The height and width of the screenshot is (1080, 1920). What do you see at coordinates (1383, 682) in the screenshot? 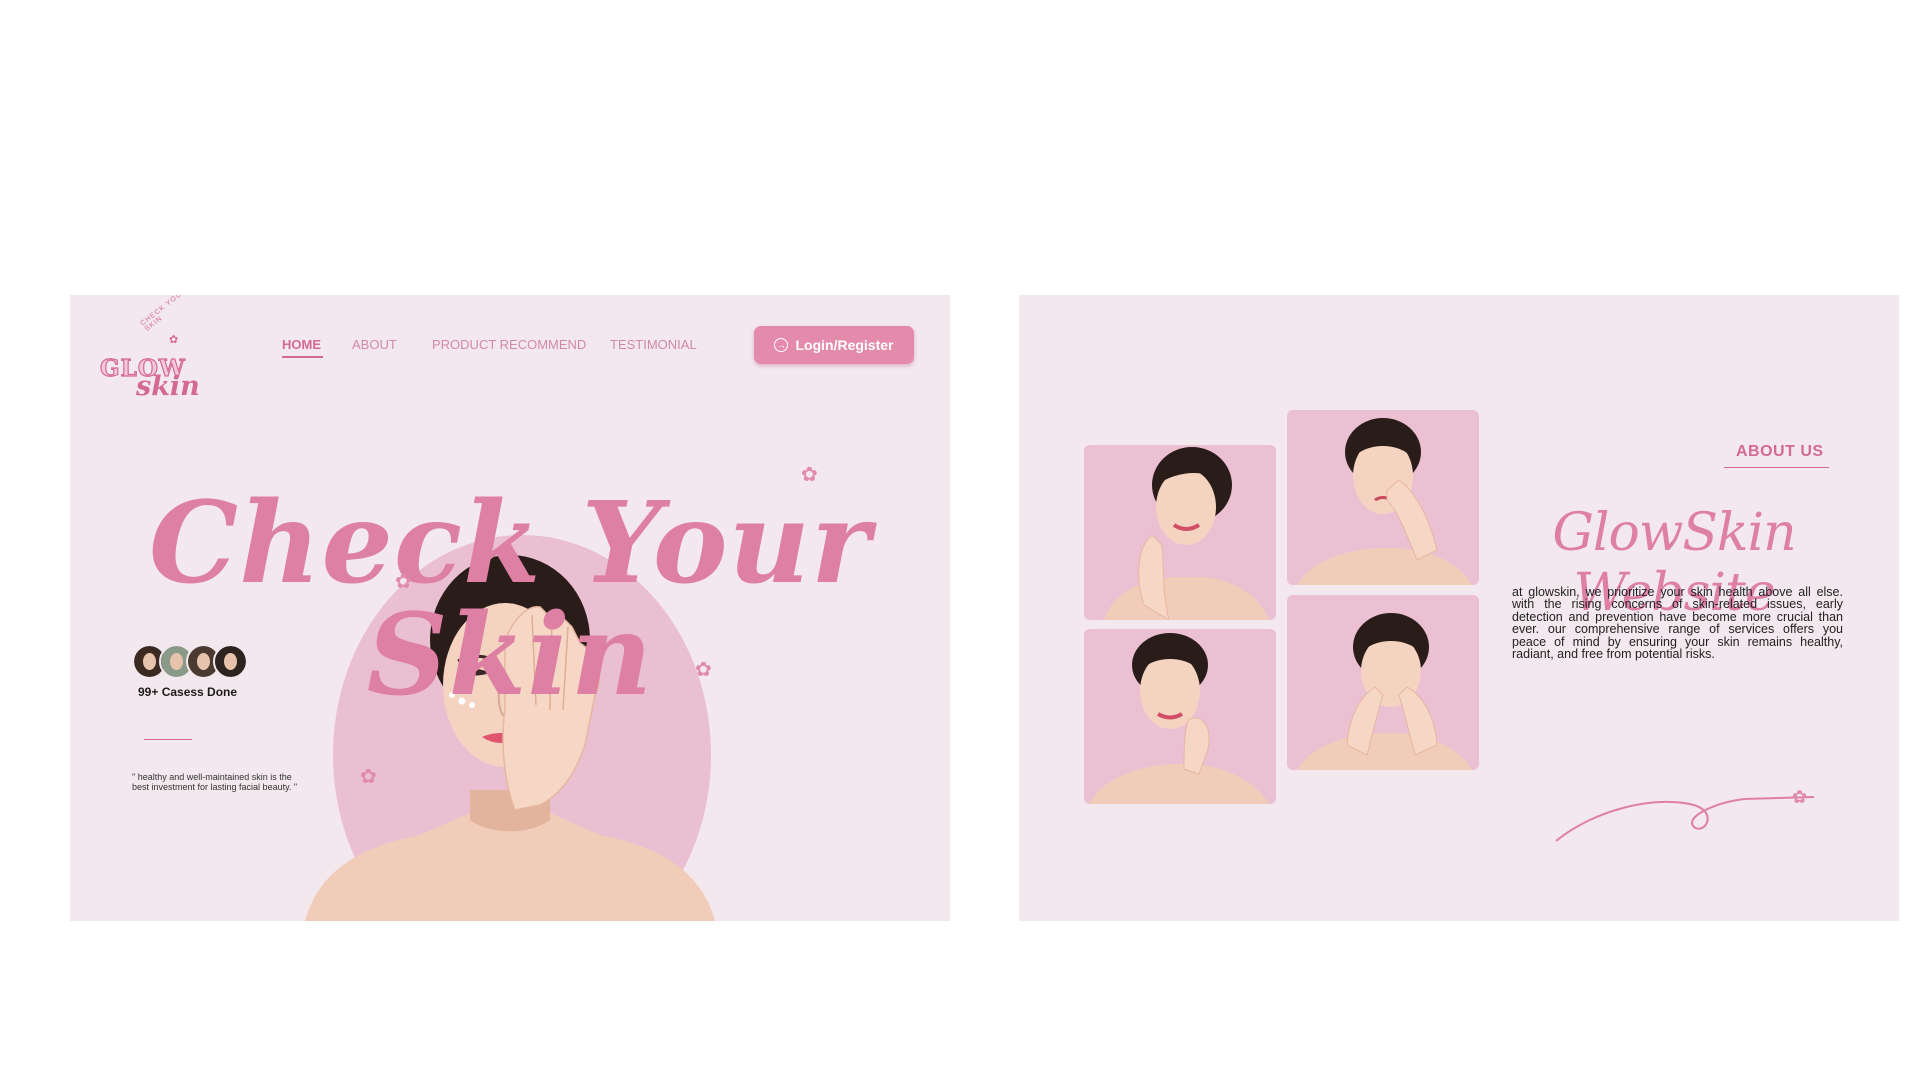
I see `model-photo-checking-skin` at bounding box center [1383, 682].